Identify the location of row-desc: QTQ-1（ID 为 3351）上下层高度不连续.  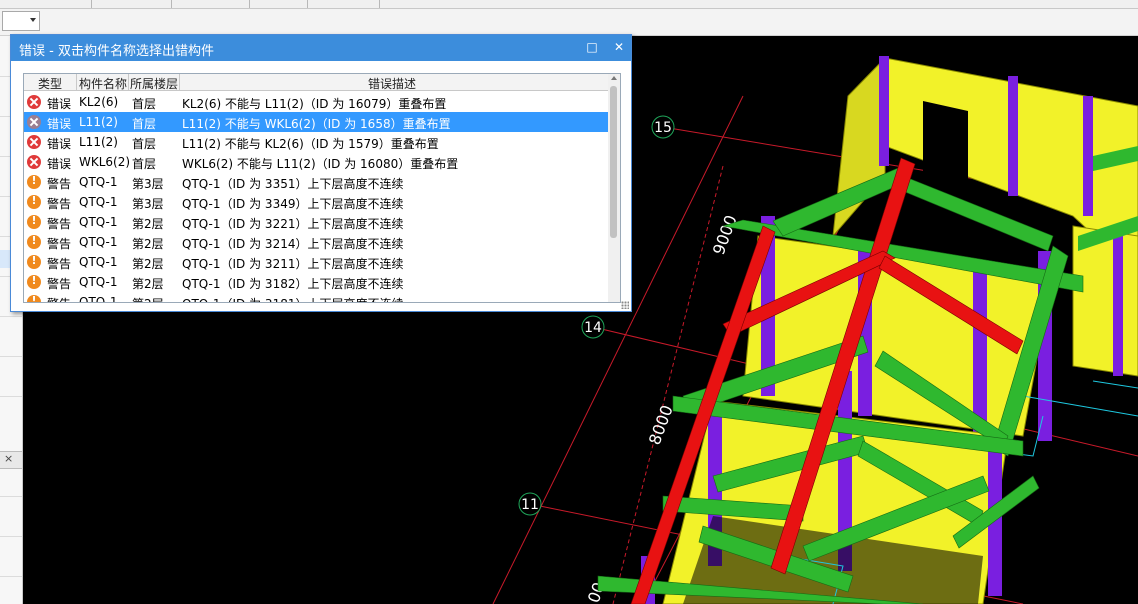
(293, 184).